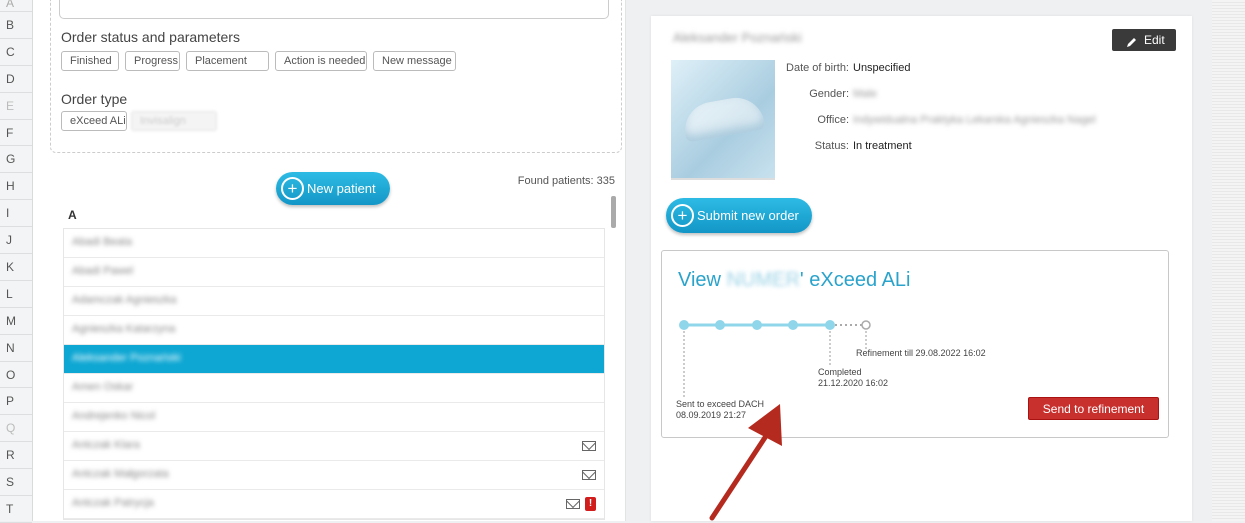 This screenshot has width=1245, height=523. What do you see at coordinates (829, 94) in the screenshot?
I see `info-key: Gender:` at bounding box center [829, 94].